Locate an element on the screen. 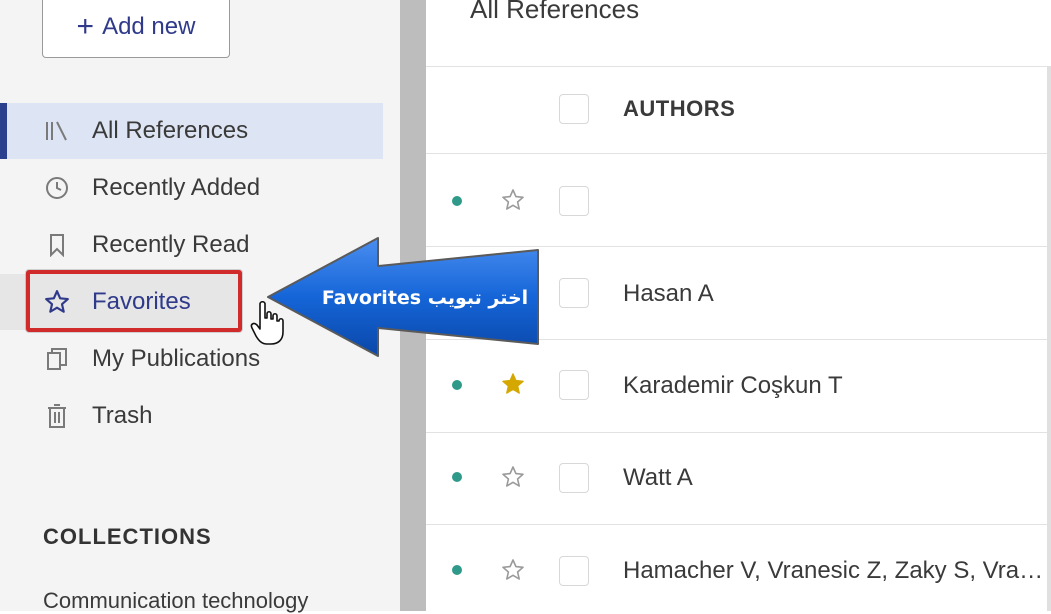 This screenshot has width=1051, height=614. hand-cursor-icon is located at coordinates (267, 322).